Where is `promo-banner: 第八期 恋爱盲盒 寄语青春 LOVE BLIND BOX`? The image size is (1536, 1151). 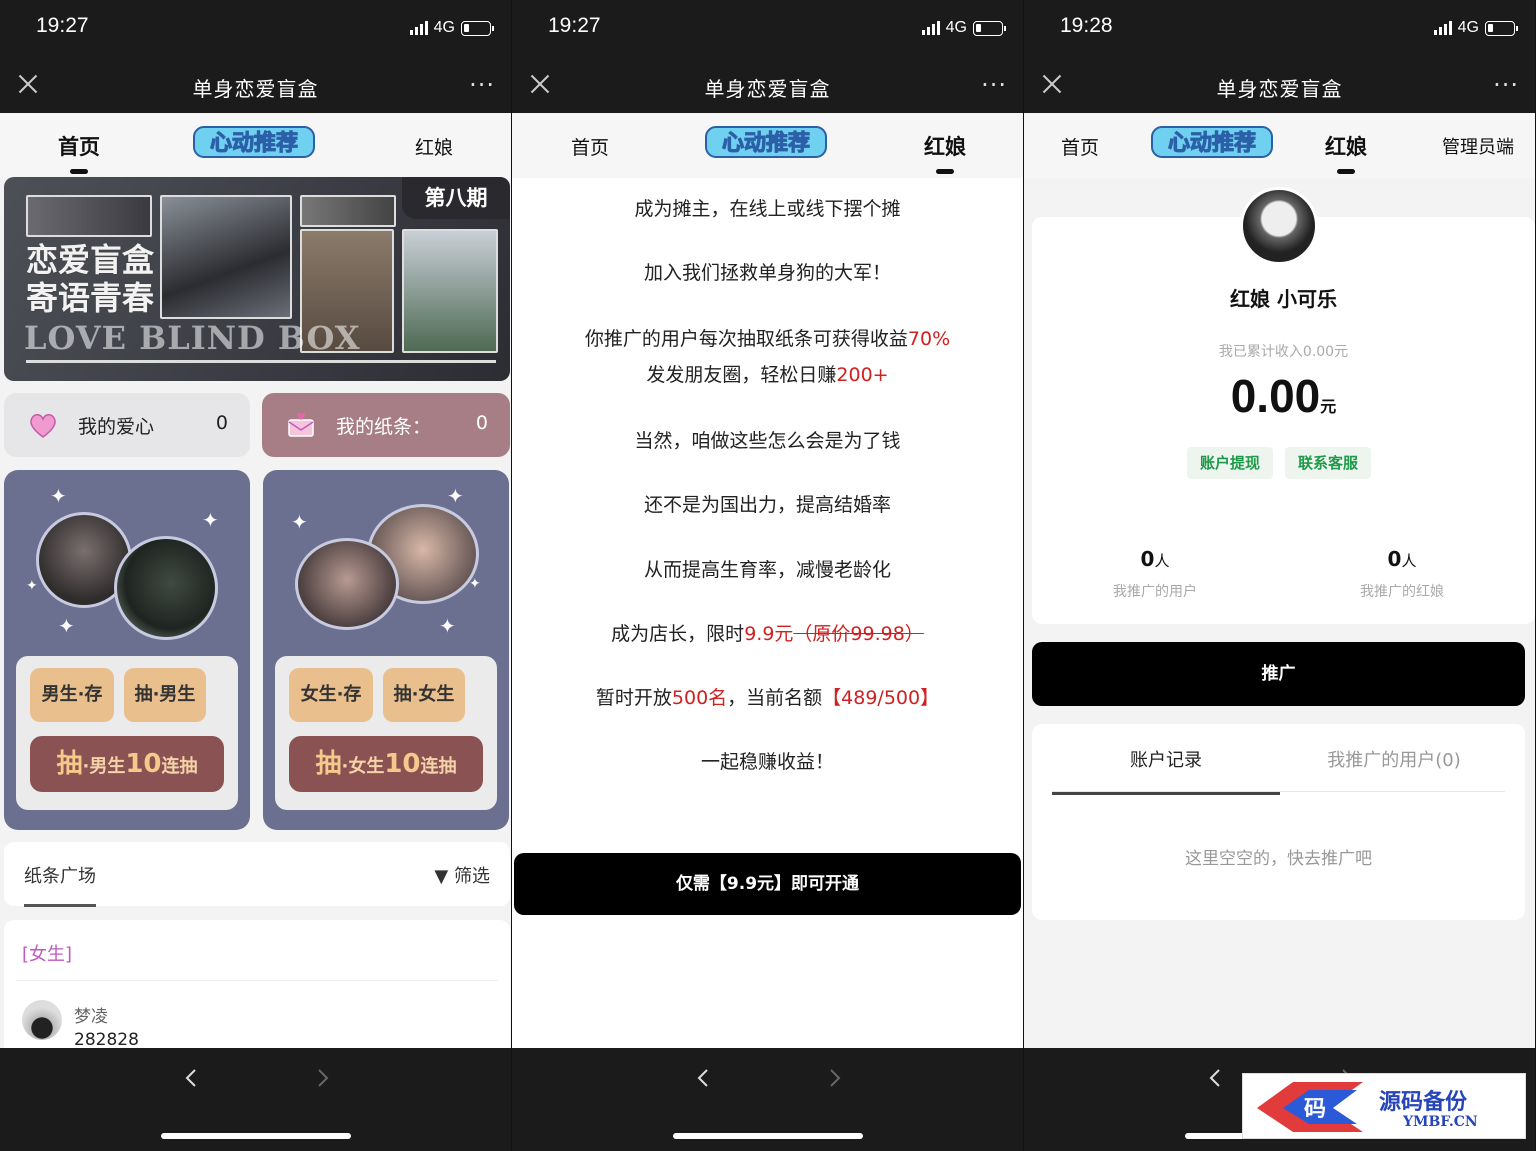 promo-banner: 第八期 恋爱盲盒 寄语青春 LOVE BLIND BOX is located at coordinates (257, 279).